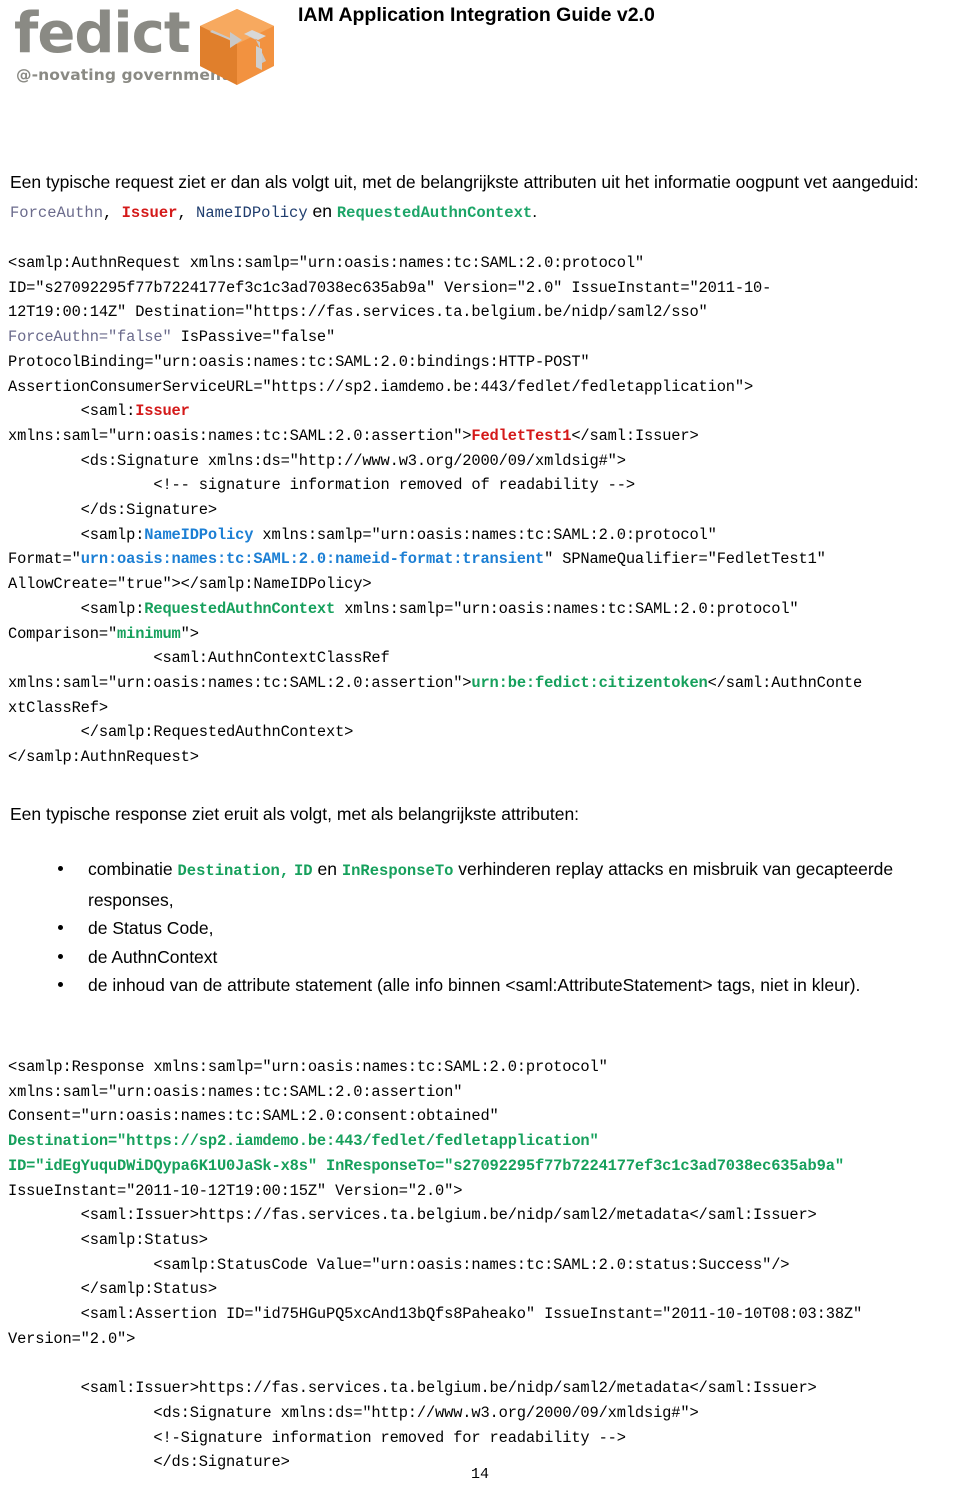  Describe the element at coordinates (112, 1289) in the screenshot. I see `code-line: </samlp:Status>` at that location.